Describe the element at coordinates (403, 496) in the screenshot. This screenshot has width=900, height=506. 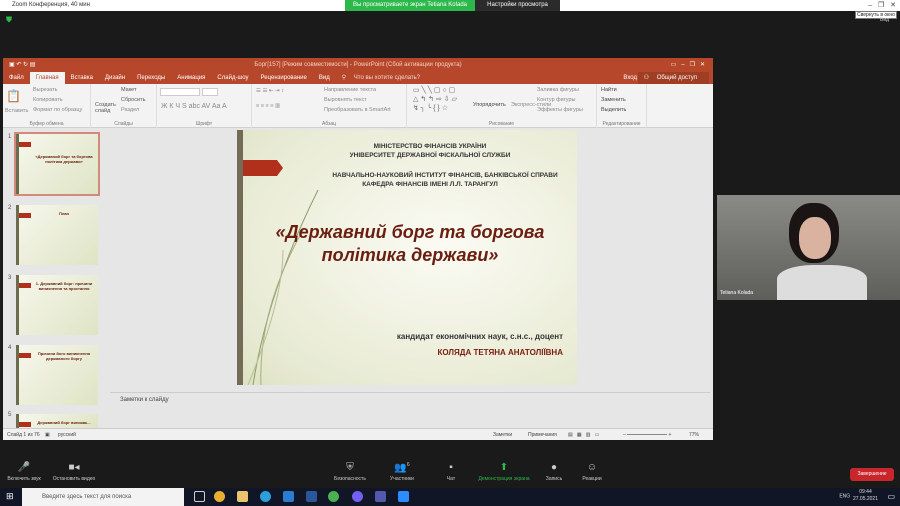
I see `zoom-taskbar-icon` at that location.